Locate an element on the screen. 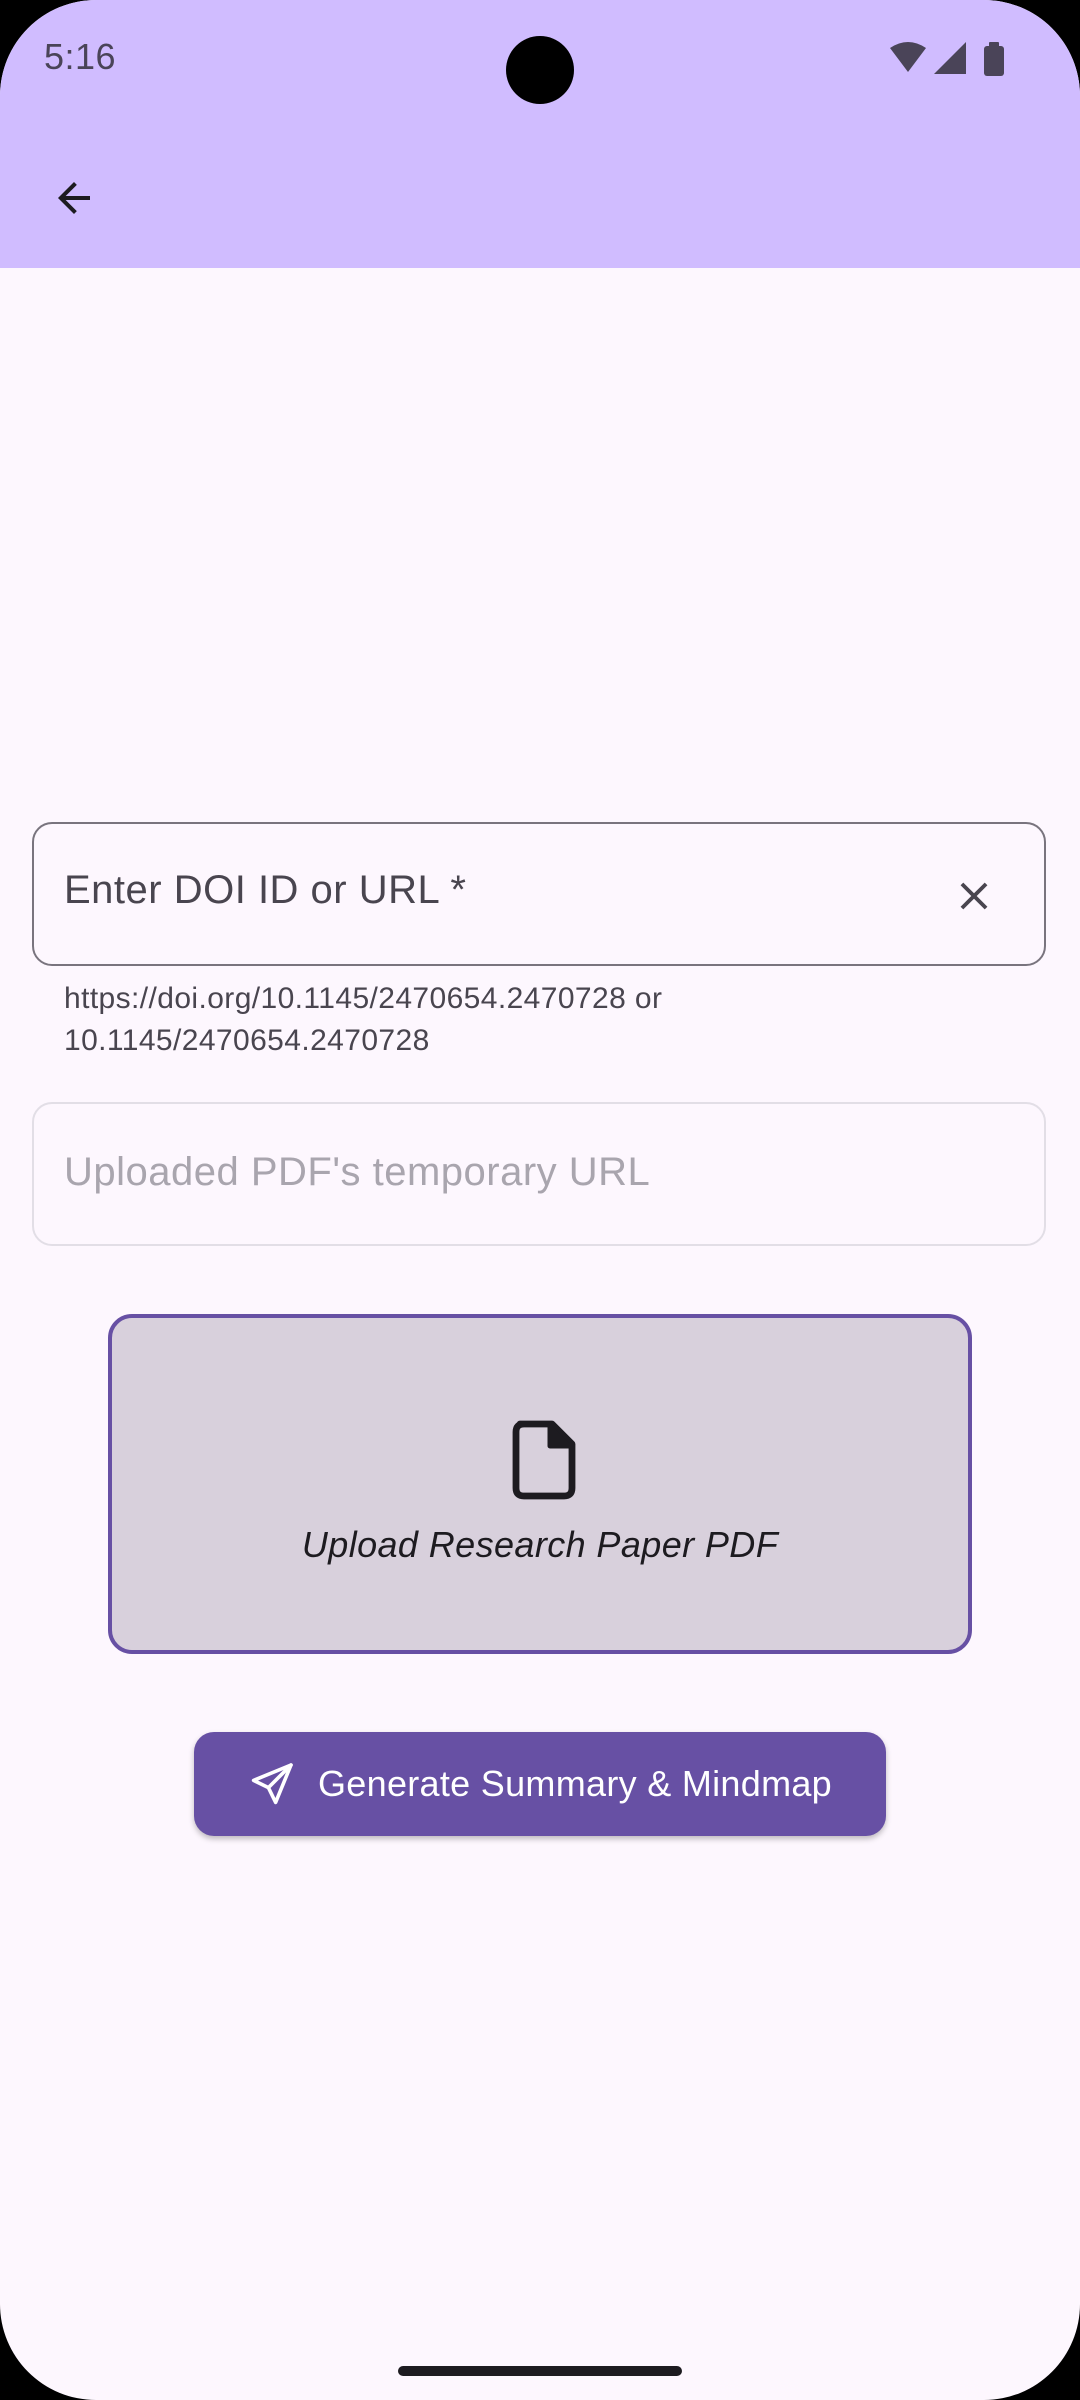 Image resolution: width=1080 pixels, height=2400 pixels. status-bar: 5:16 is located at coordinates (540, 60).